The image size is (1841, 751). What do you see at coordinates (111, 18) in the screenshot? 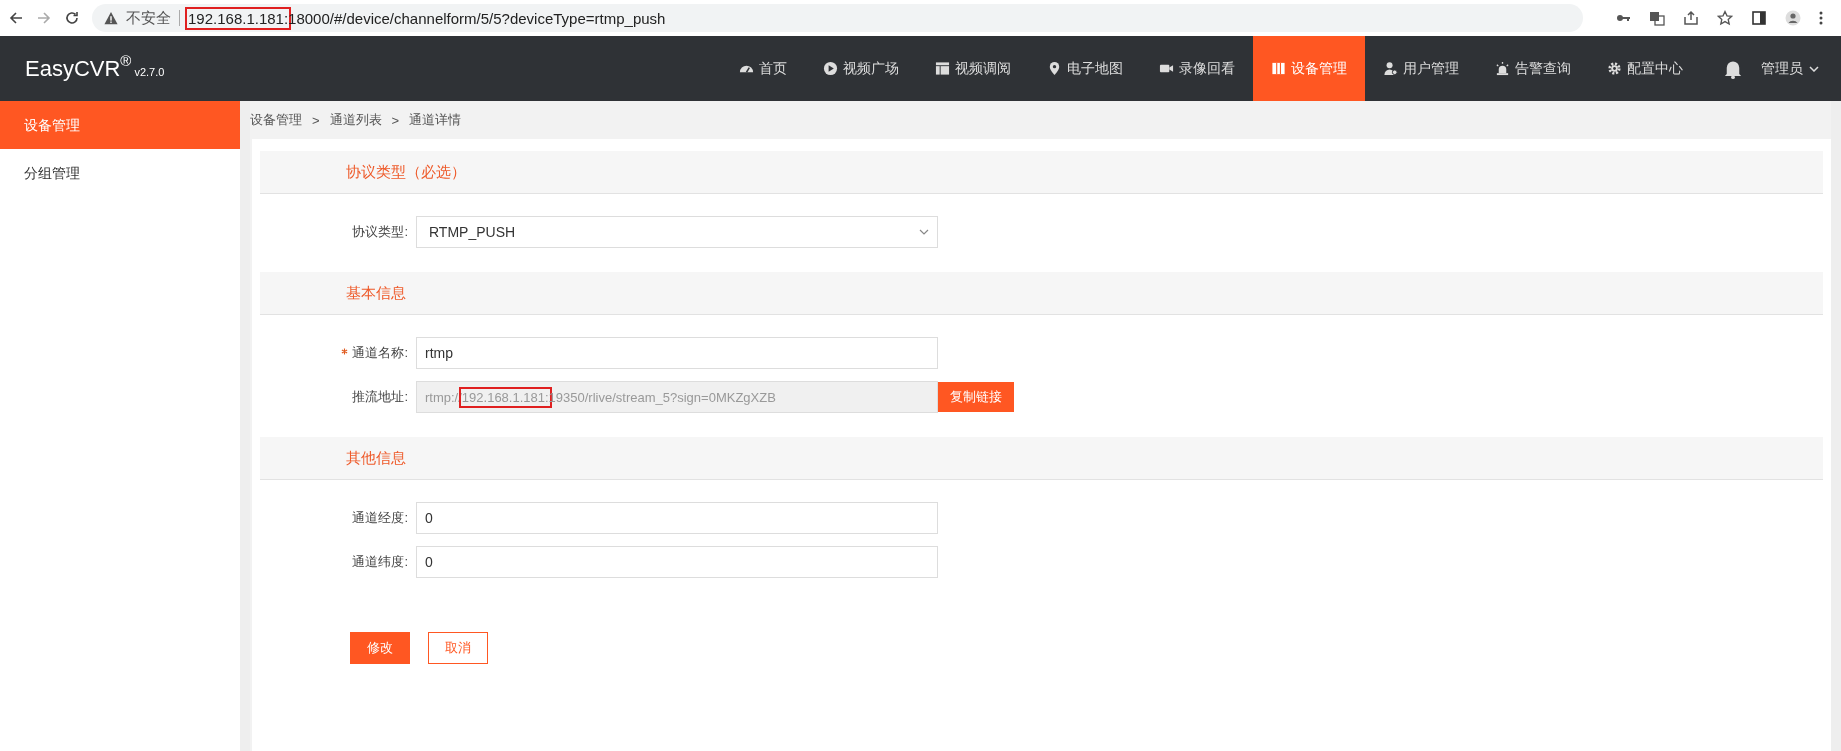
I see `warning-icon` at bounding box center [111, 18].